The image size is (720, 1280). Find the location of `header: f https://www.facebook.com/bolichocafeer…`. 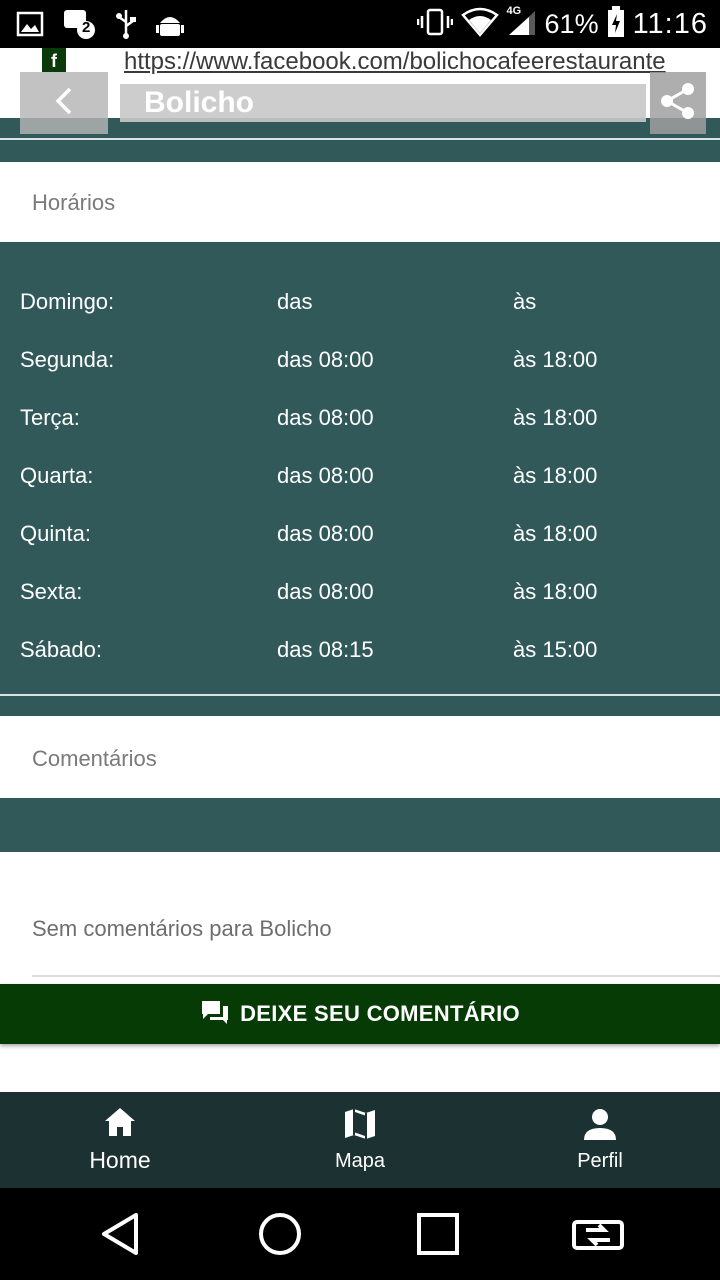

header: f https://www.facebook.com/bolichocafeer… is located at coordinates (360, 105).